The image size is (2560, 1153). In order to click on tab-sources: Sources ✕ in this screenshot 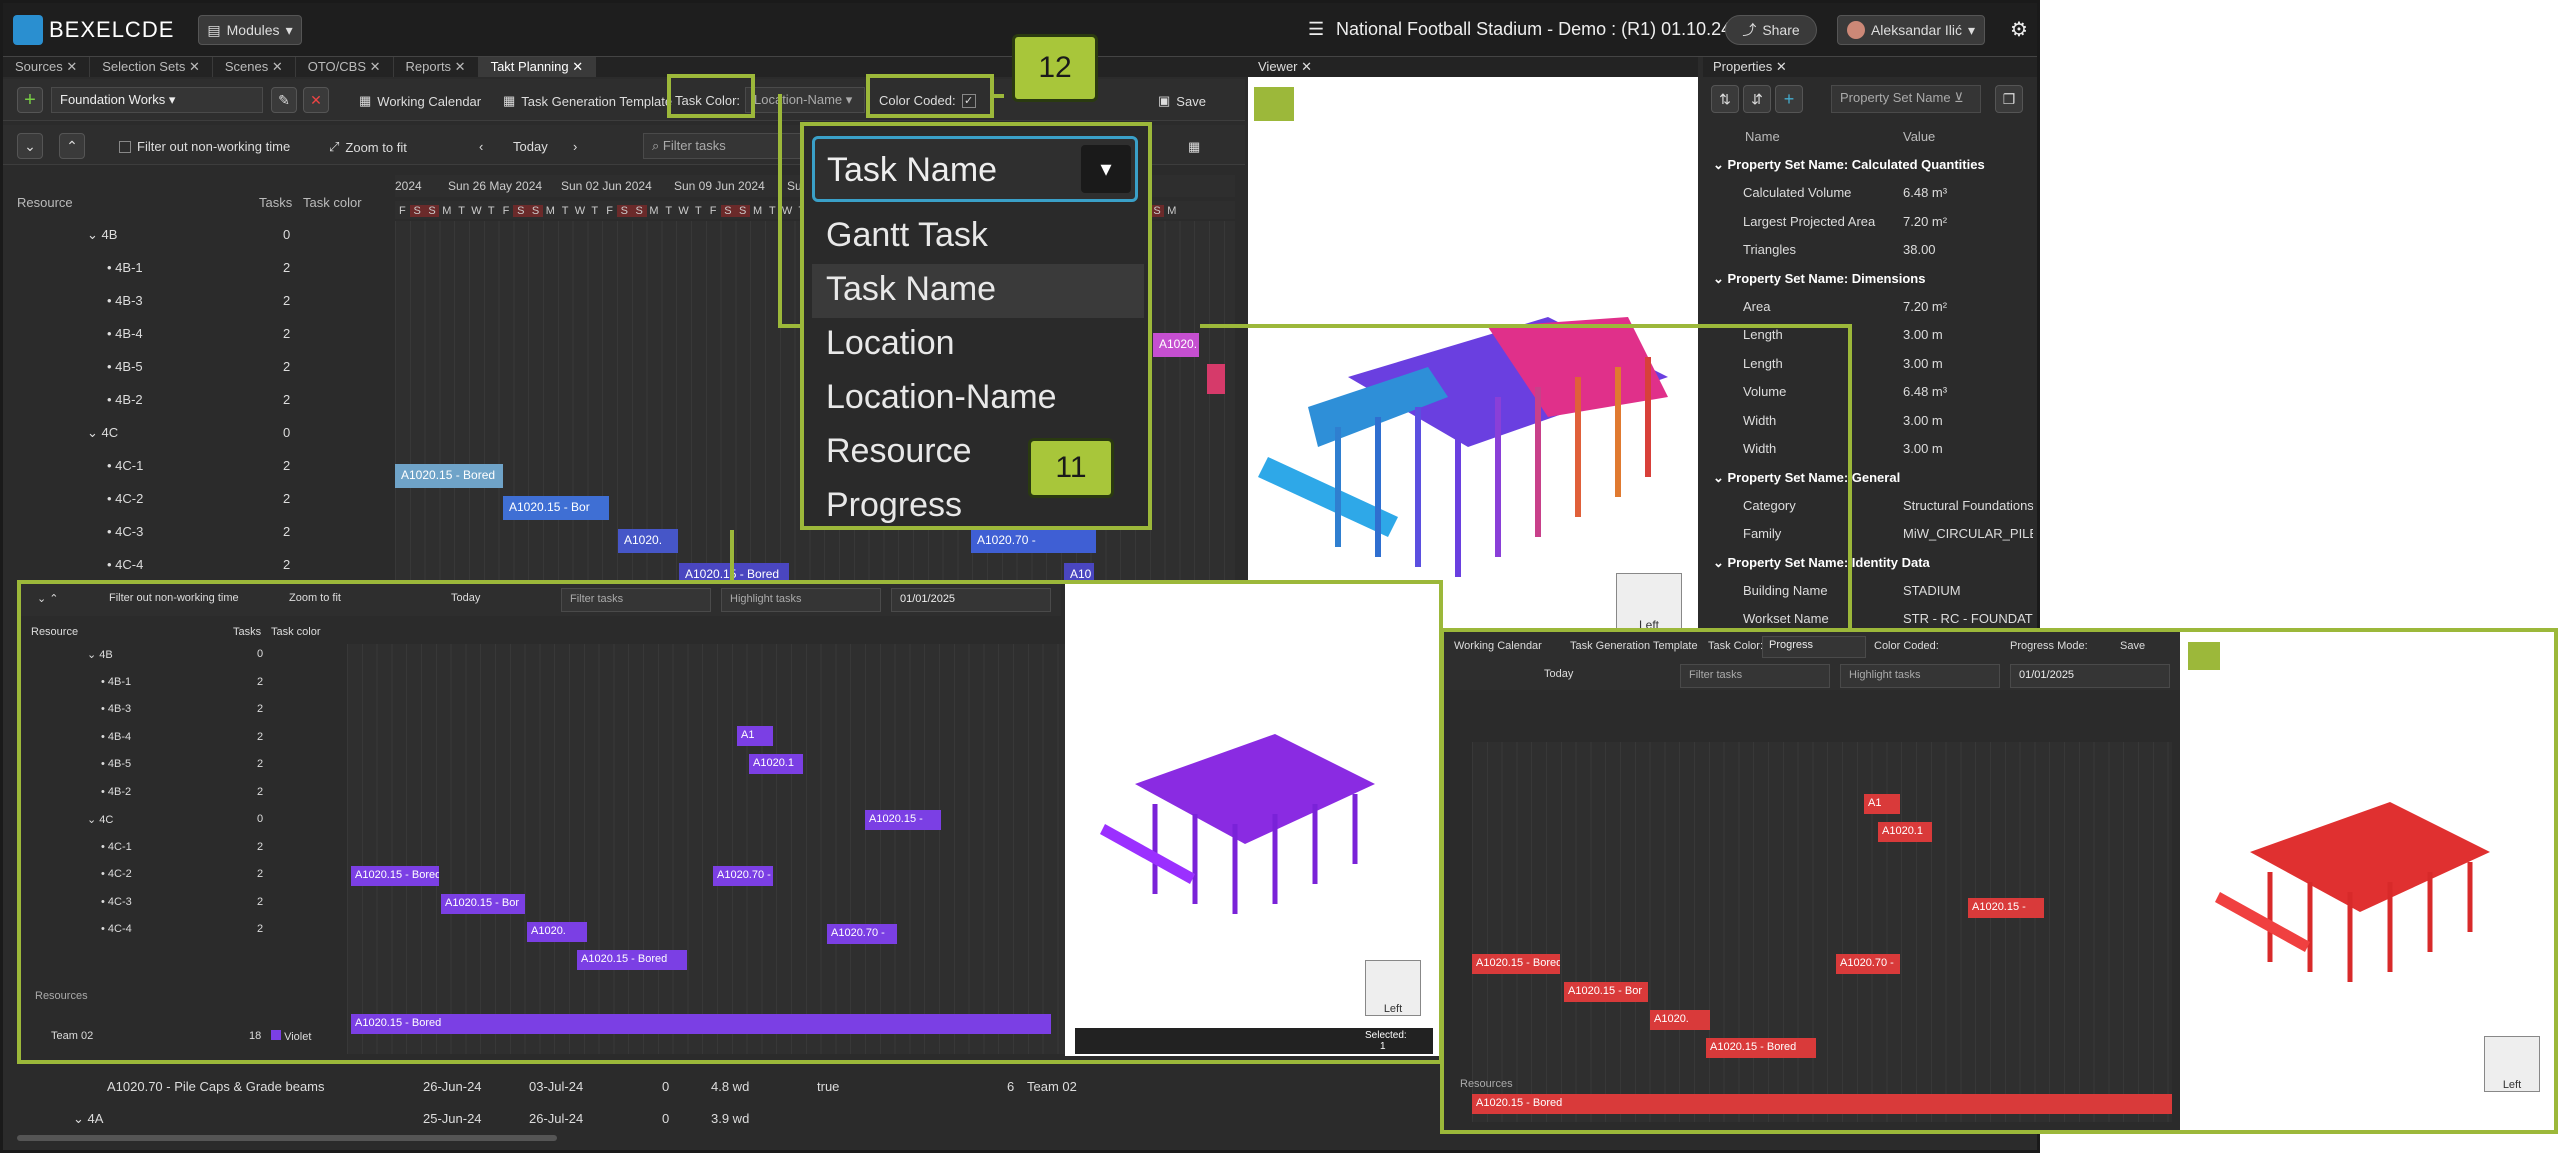, I will do `click(47, 67)`.